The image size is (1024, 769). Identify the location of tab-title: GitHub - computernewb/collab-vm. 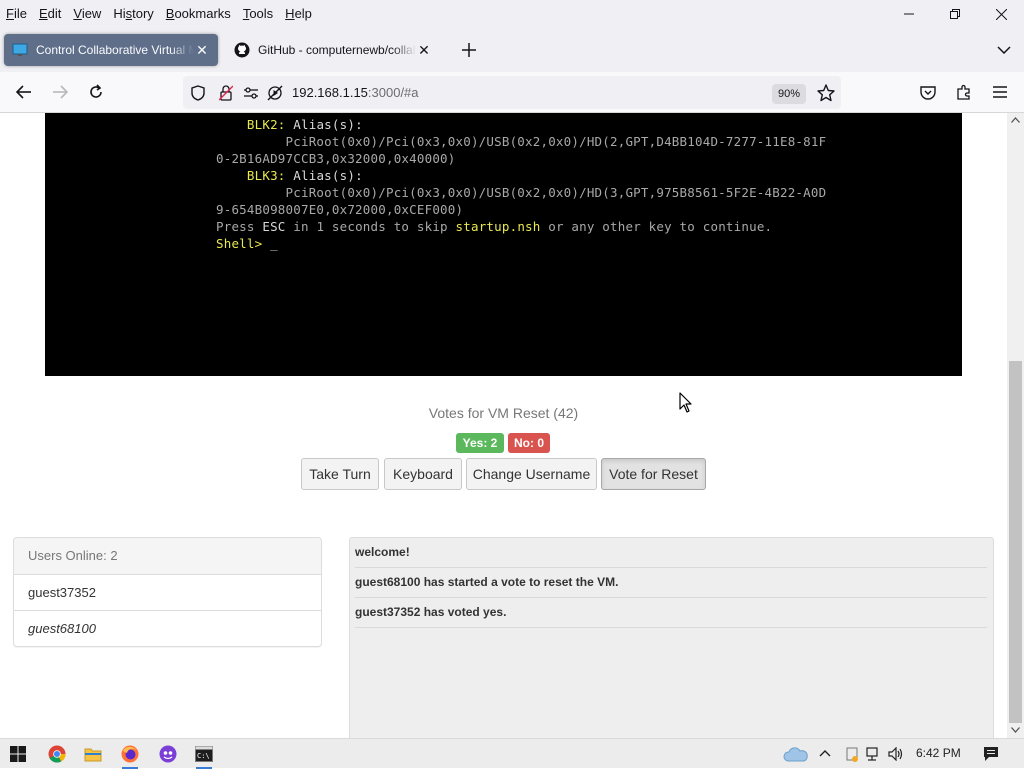
(337, 50).